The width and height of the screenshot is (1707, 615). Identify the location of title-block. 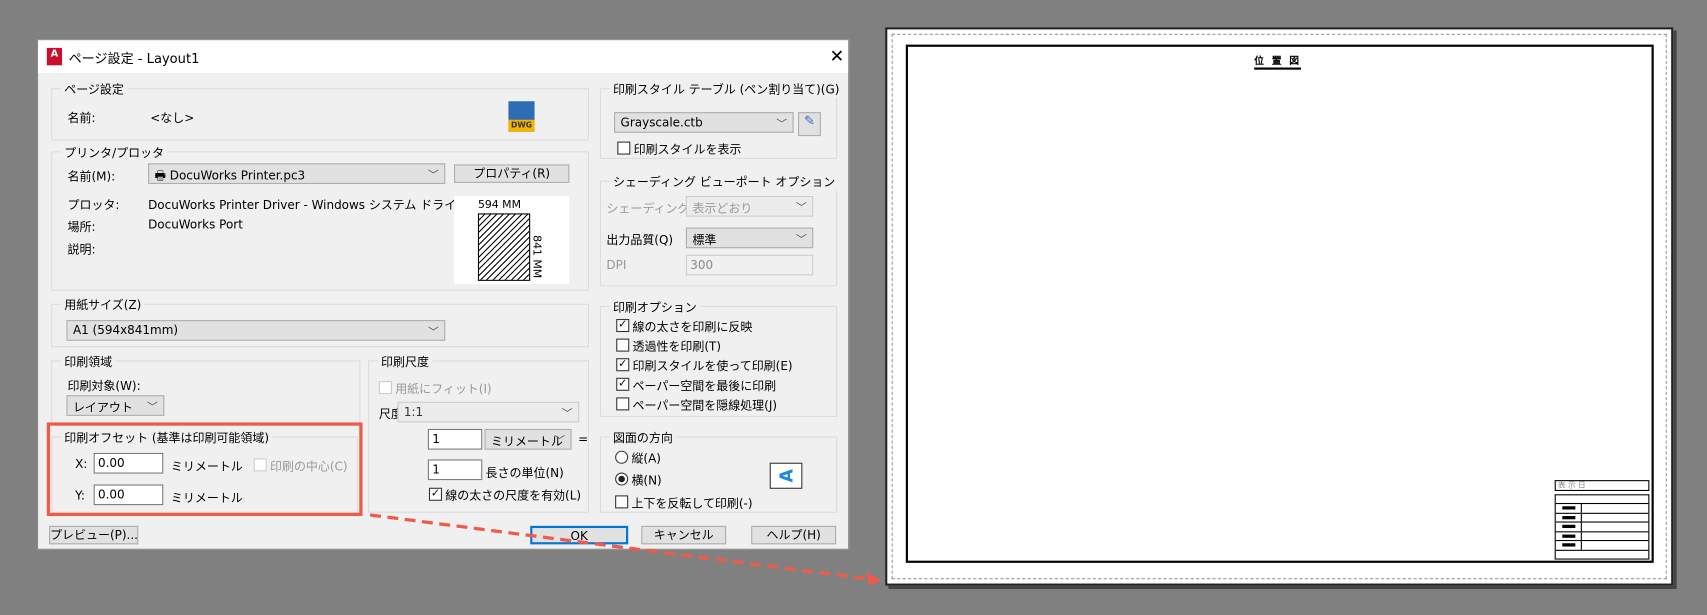
(1602, 527).